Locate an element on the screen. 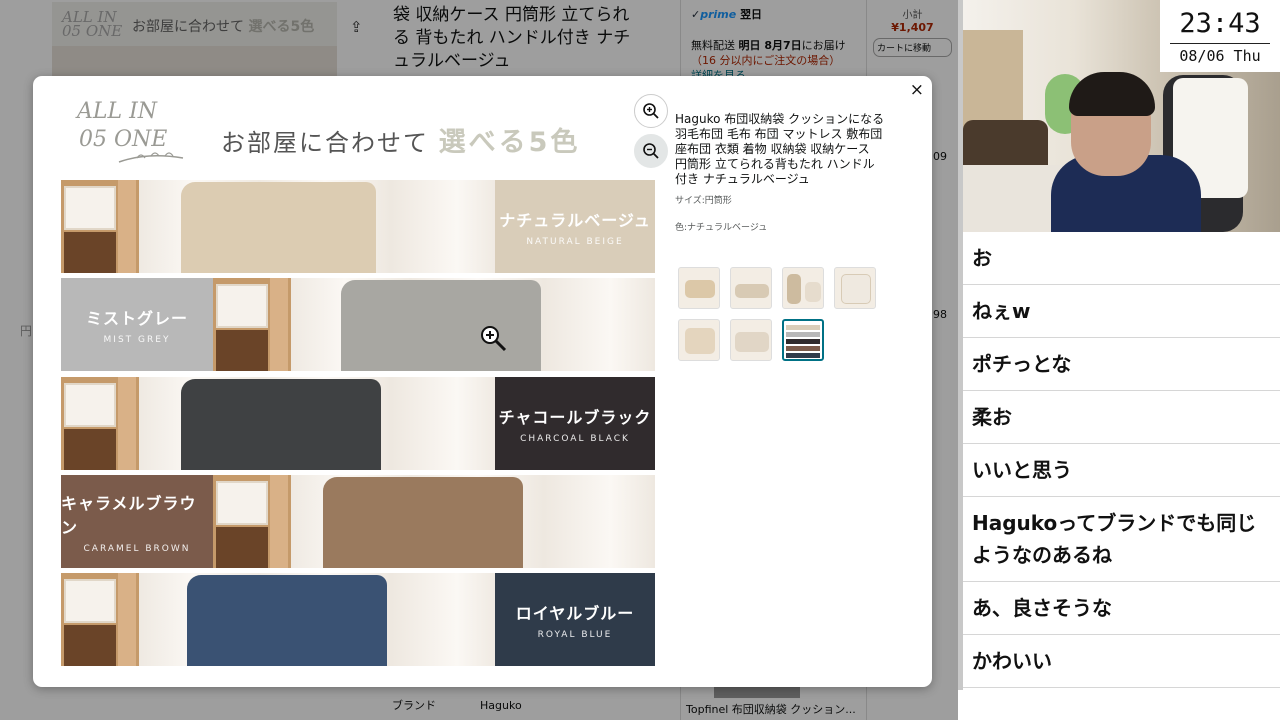  color-band: ミストグレー MIST GREY is located at coordinates (358, 324).